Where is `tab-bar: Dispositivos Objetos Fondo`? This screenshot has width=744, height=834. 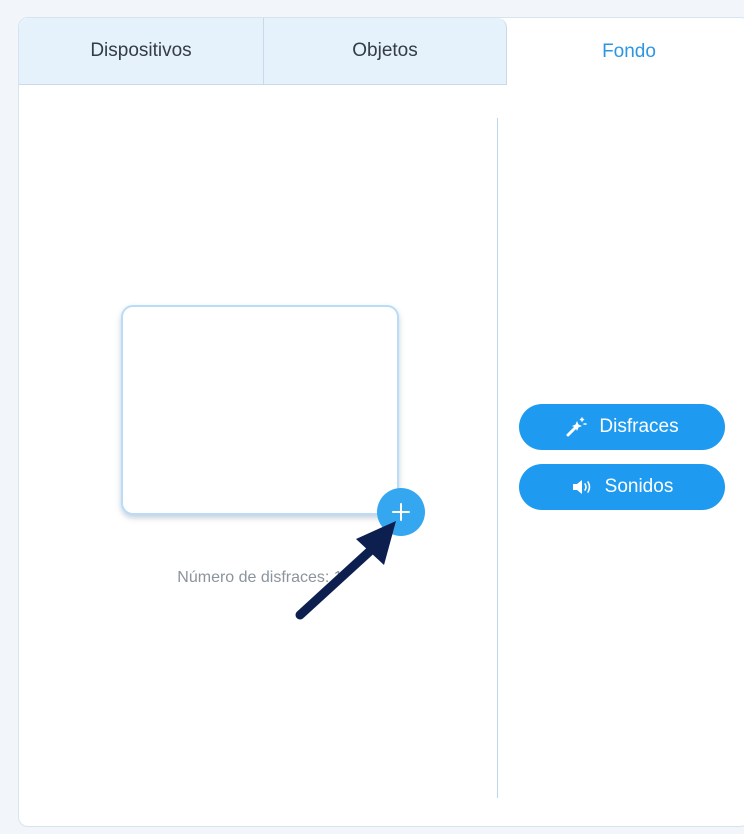 tab-bar: Dispositivos Objetos Fondo is located at coordinates (381, 51).